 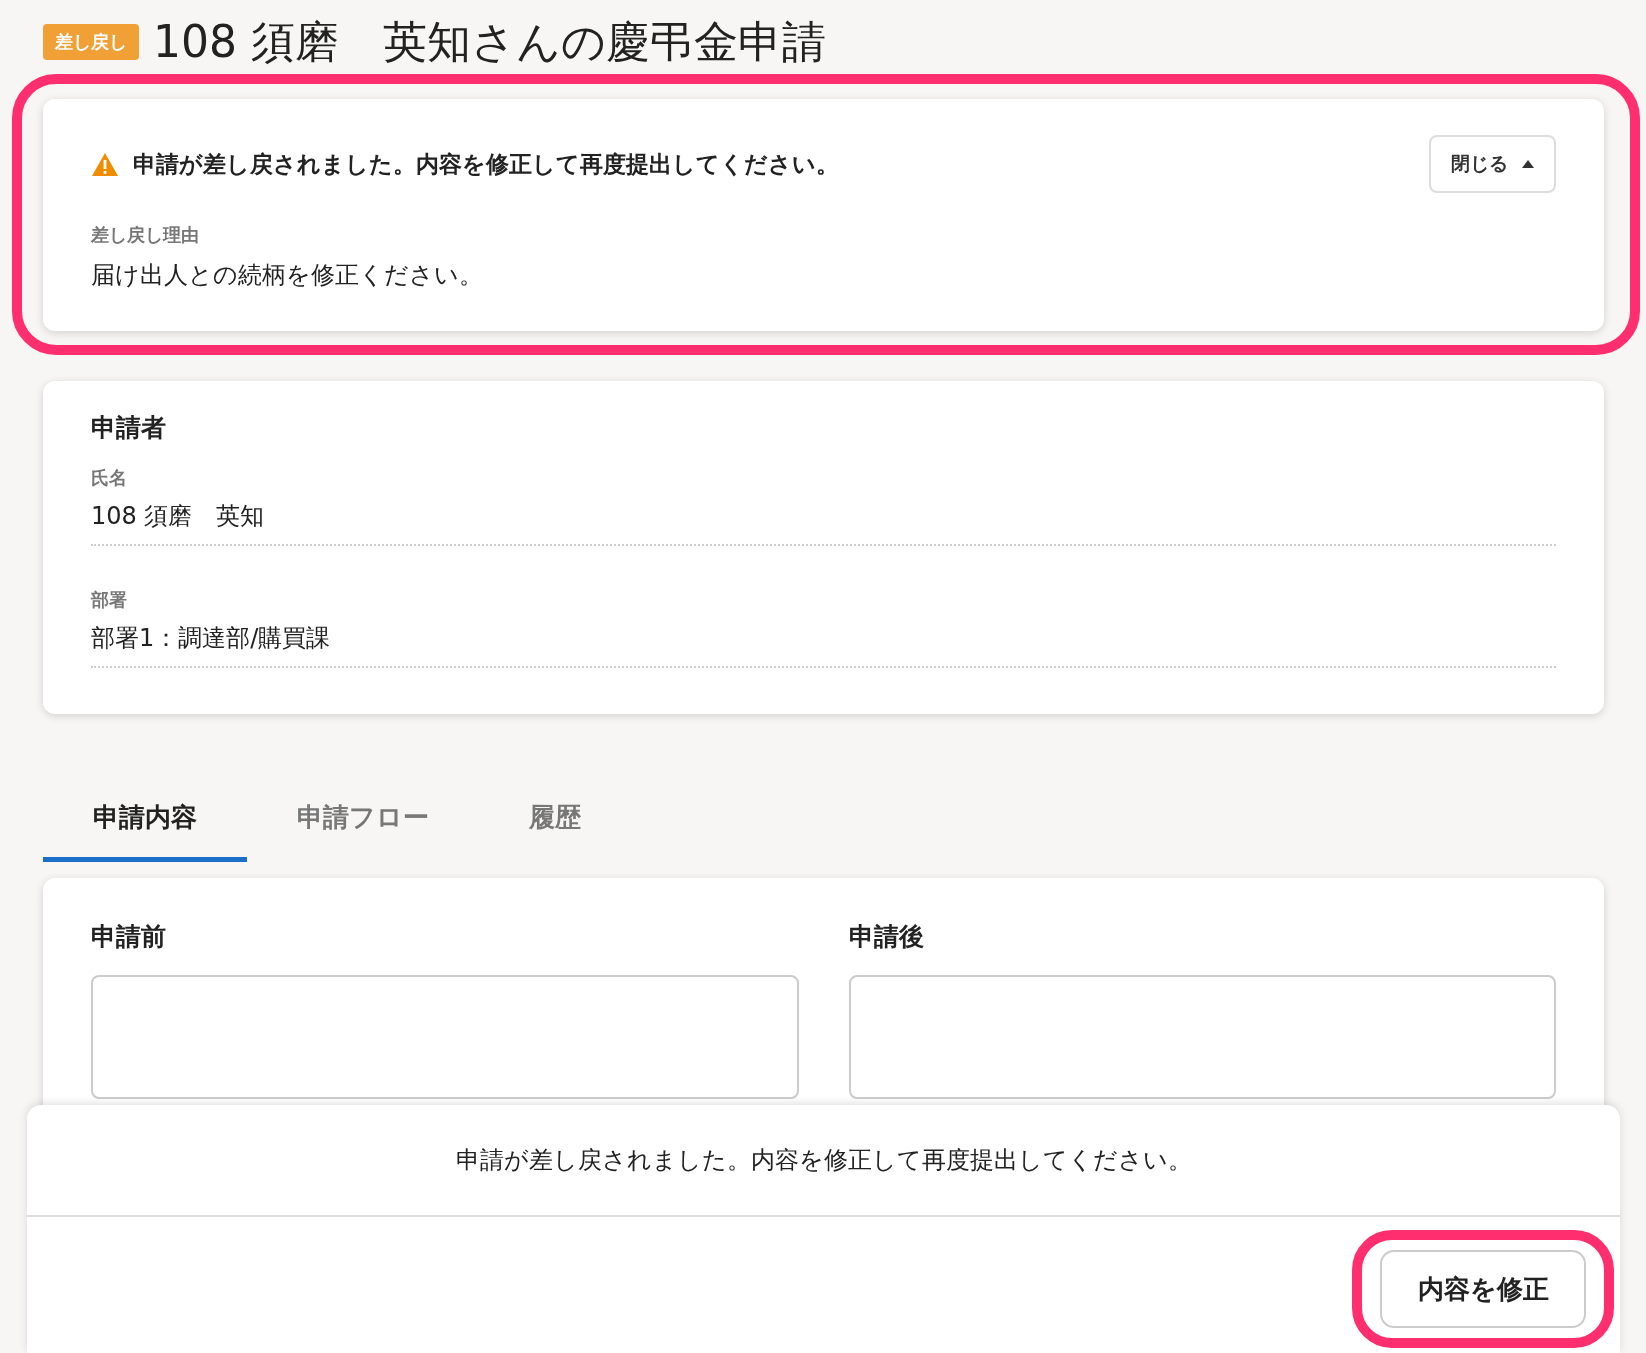 What do you see at coordinates (109, 478) in the screenshot?
I see `field-label: 氏名` at bounding box center [109, 478].